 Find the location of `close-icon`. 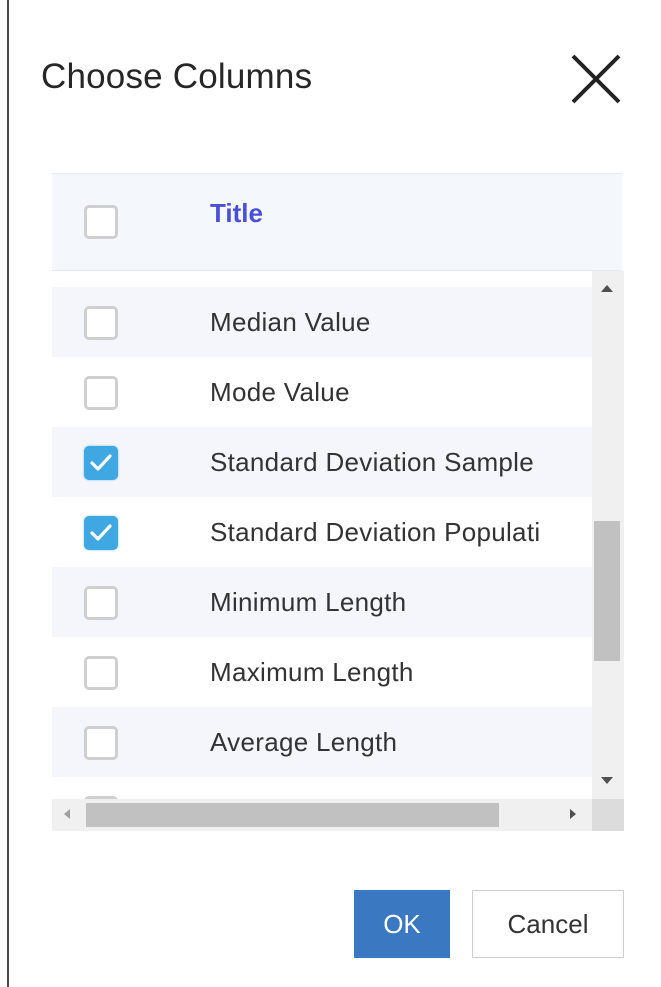

close-icon is located at coordinates (596, 79).